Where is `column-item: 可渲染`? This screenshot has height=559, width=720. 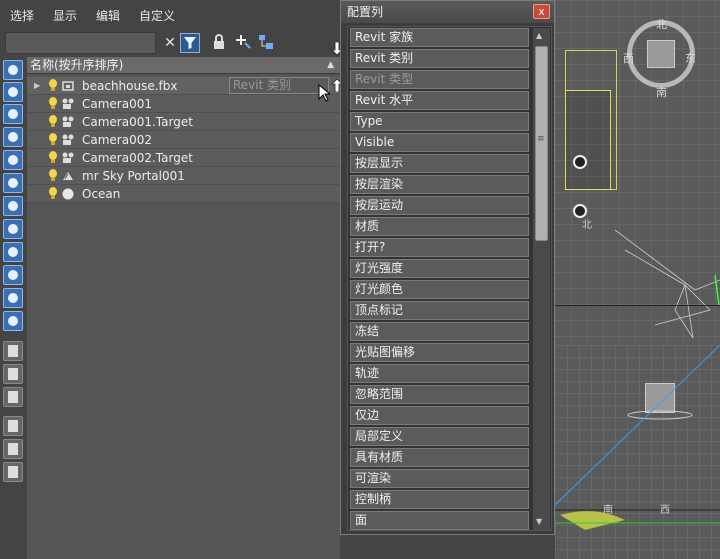 column-item: 可渲染 is located at coordinates (439, 478).